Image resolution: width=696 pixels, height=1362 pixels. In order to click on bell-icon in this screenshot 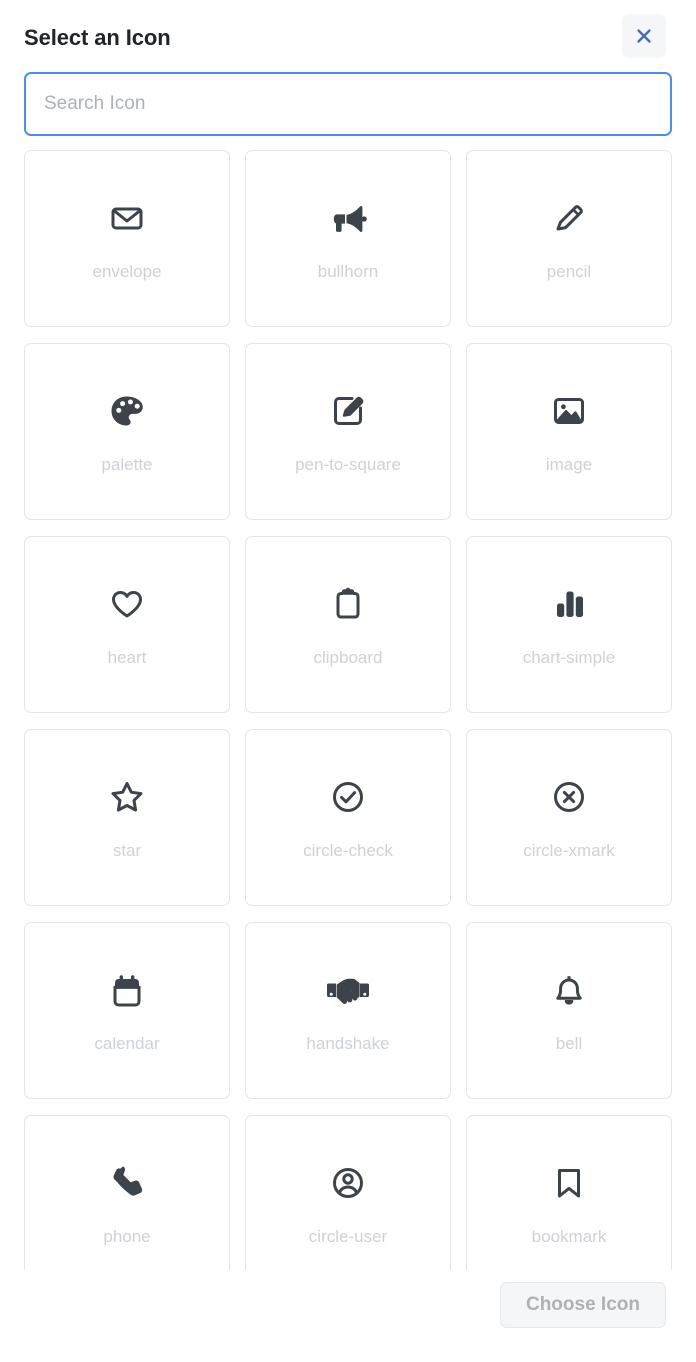, I will do `click(569, 990)`.